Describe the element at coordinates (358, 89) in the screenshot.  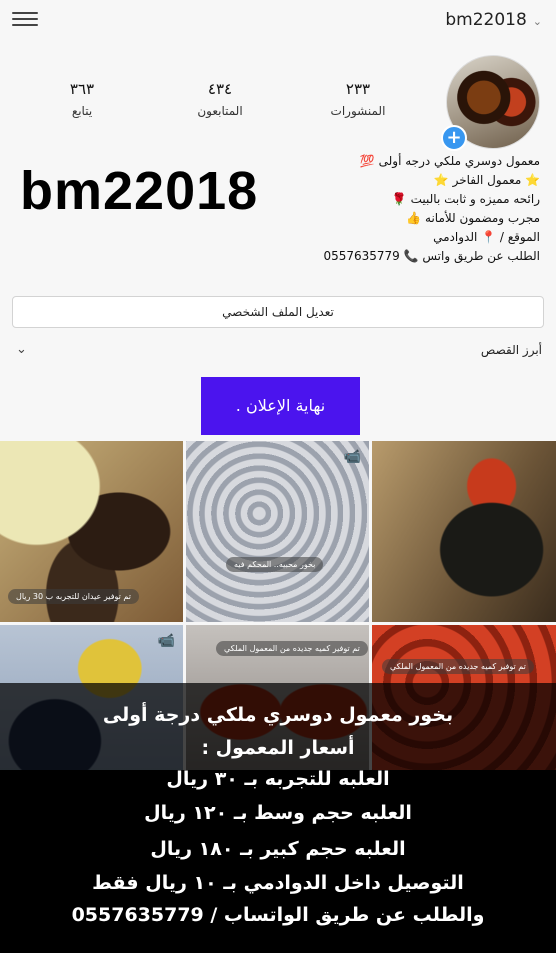
I see `posts-count: ٢٣٣` at that location.